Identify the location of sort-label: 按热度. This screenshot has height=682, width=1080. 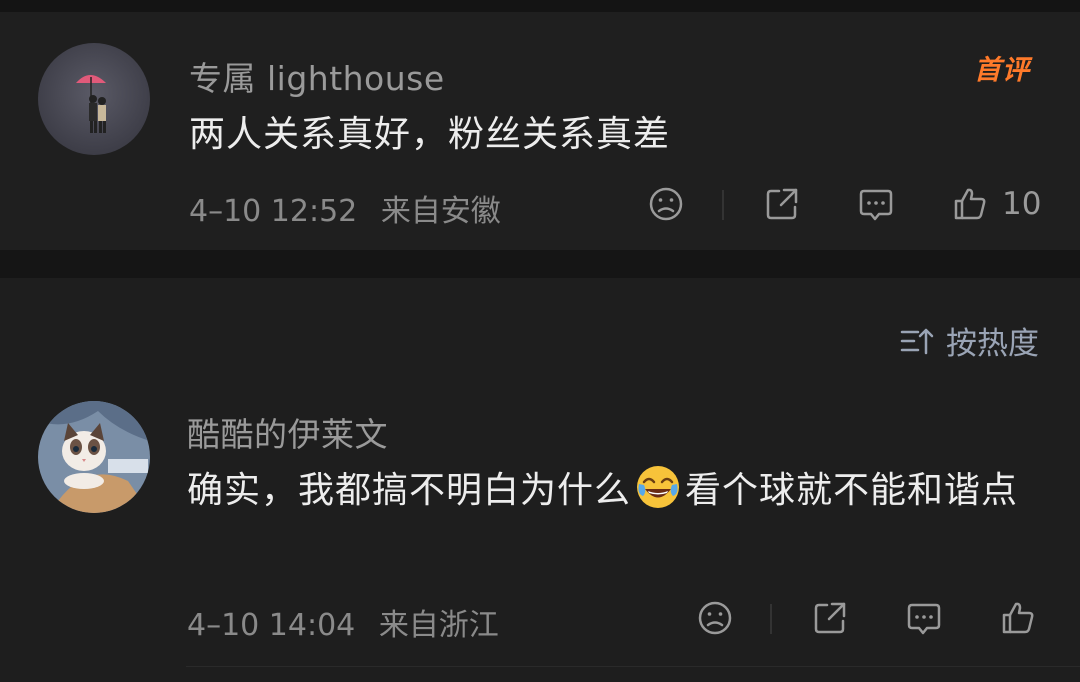
(992, 344).